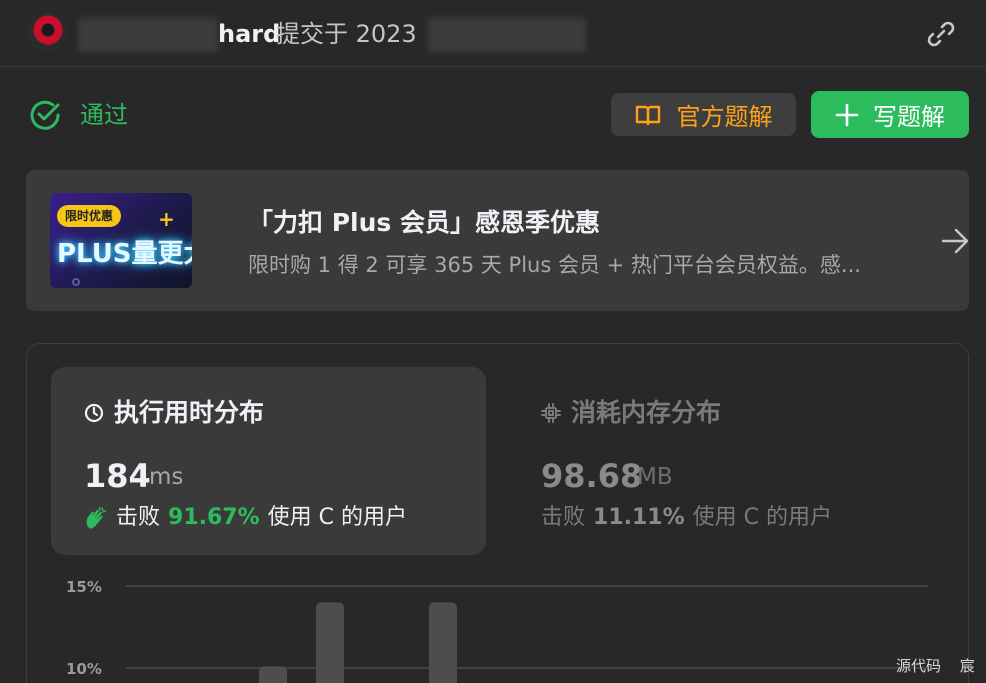 This screenshot has width=986, height=683. I want to click on chip-icon, so click(551, 413).